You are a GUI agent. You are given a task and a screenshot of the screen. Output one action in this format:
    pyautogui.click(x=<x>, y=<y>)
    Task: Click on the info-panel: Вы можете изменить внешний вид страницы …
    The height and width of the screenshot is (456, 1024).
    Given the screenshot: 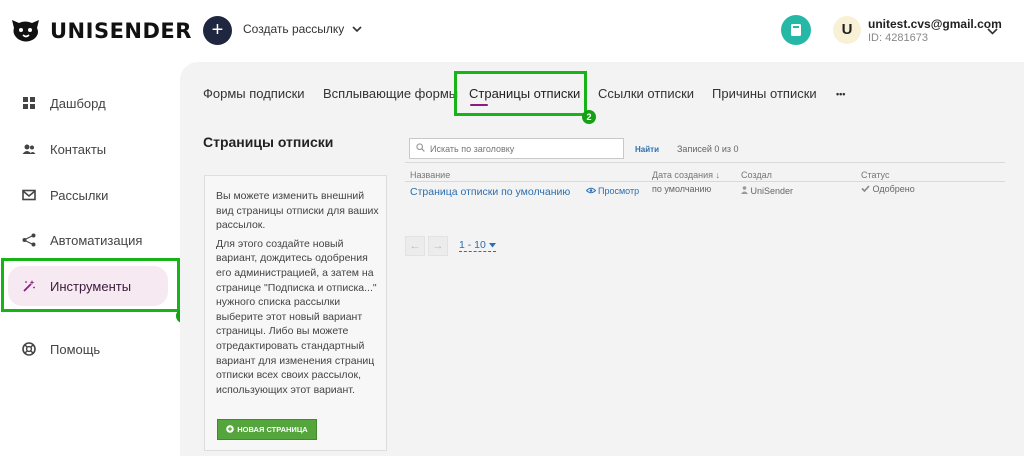 What is the action you would take?
    pyautogui.click(x=295, y=313)
    